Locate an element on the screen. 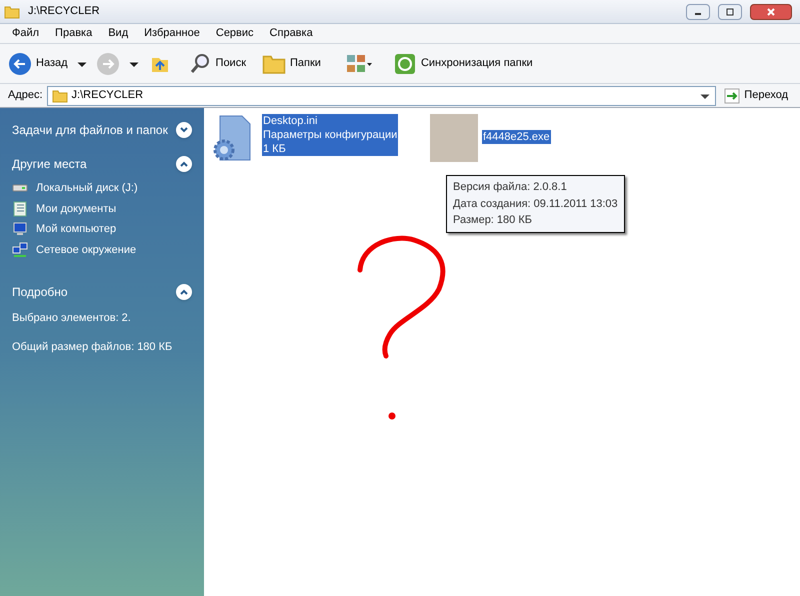 The image size is (800, 596). network-icon is located at coordinates (20, 250).